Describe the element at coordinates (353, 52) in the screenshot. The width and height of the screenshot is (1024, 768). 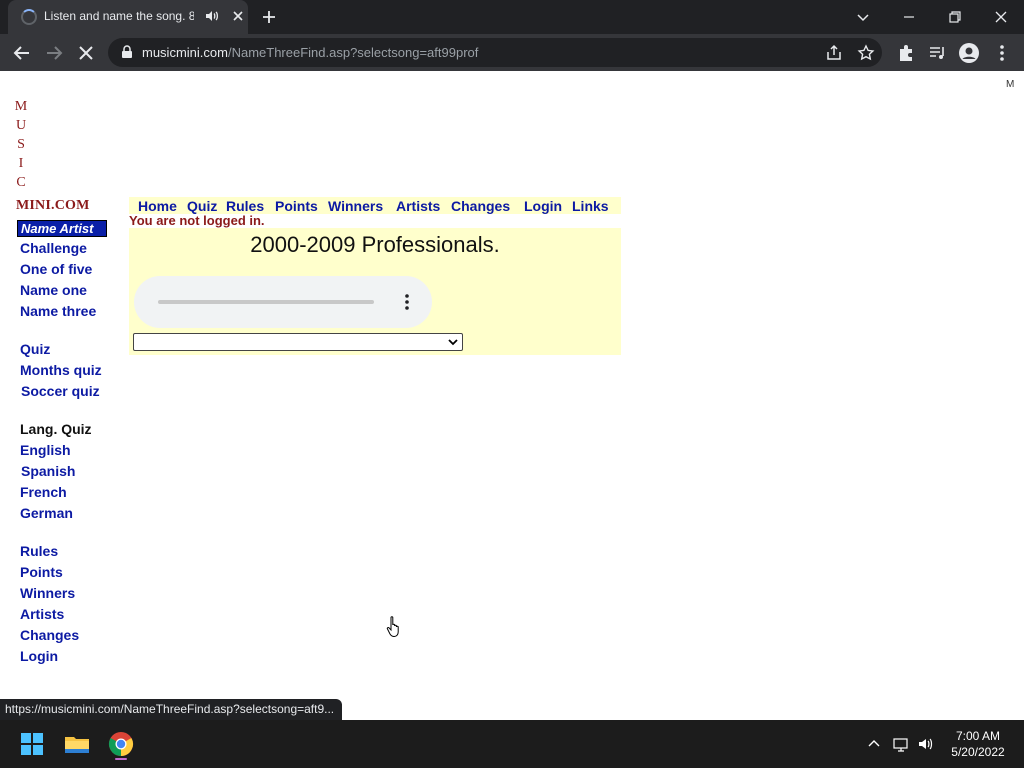
I see `address-path: /NameThreeFind.asp?selectsong=aft99prof` at that location.